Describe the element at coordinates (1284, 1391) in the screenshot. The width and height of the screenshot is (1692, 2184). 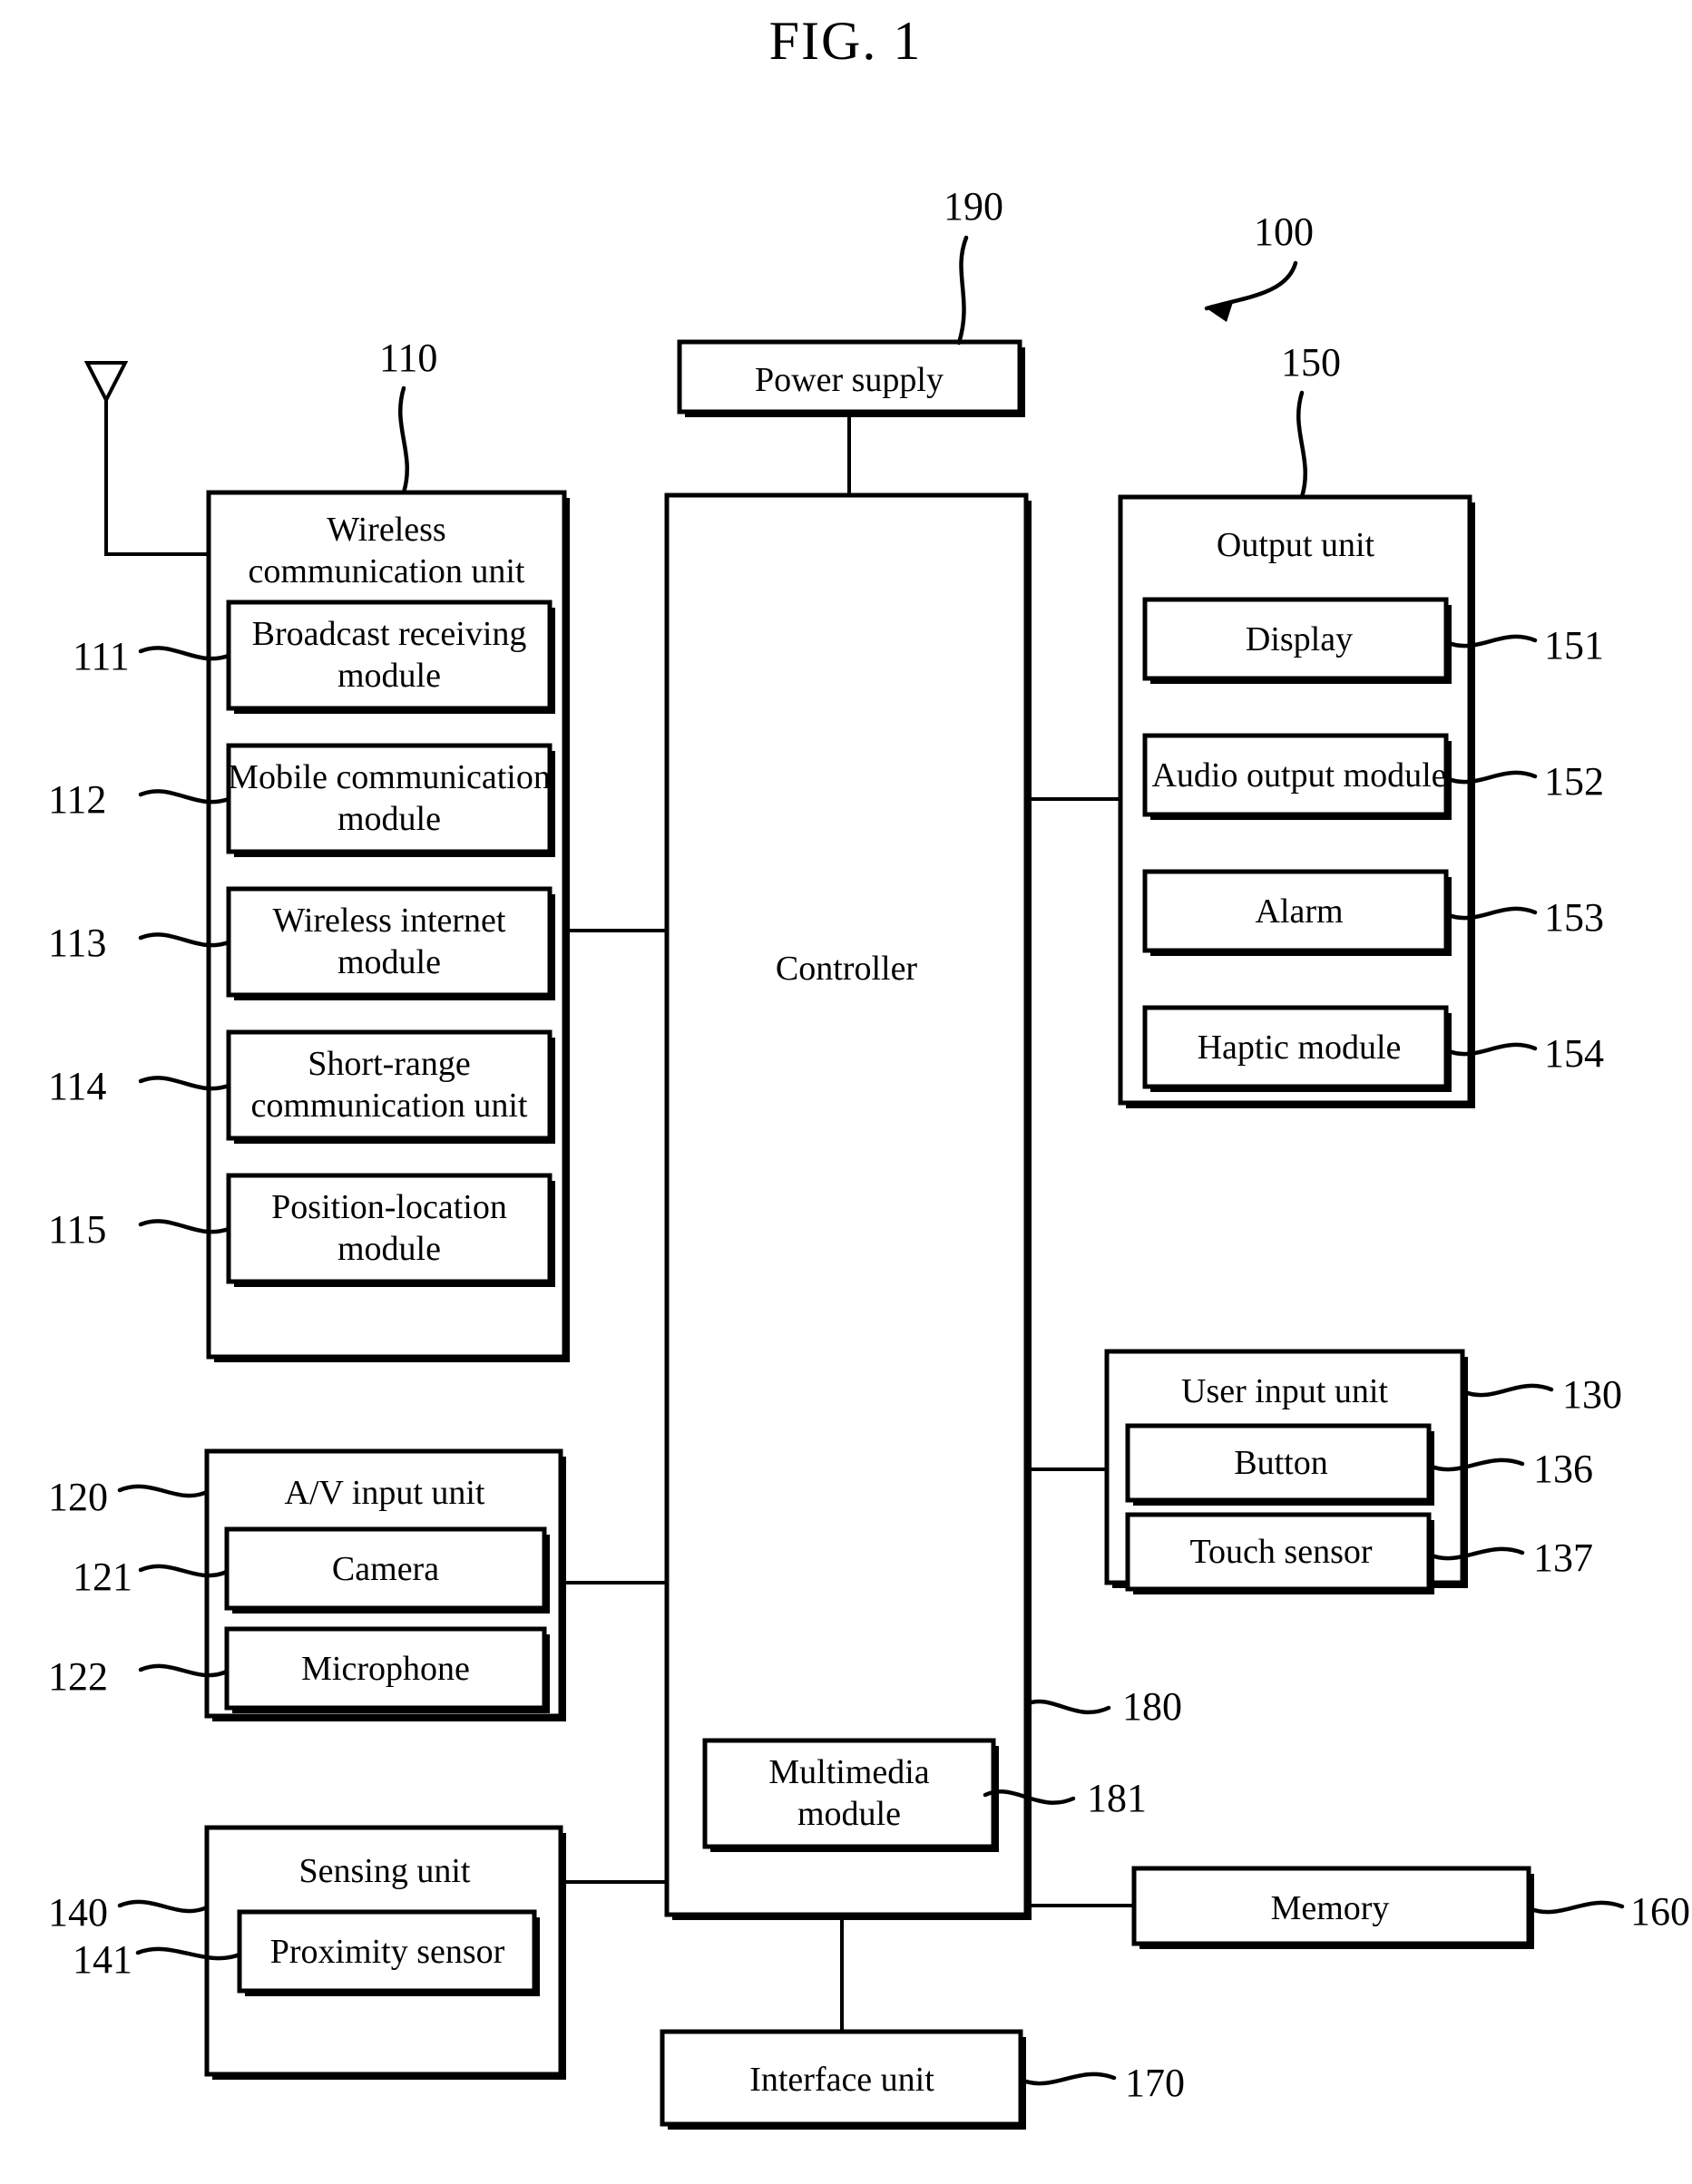
I see `user-input-unit-title: User input unit` at that location.